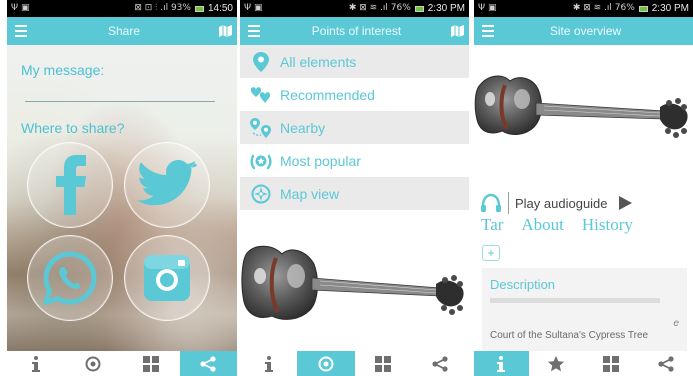  I want to click on instagram-share-button, so click(167, 278).